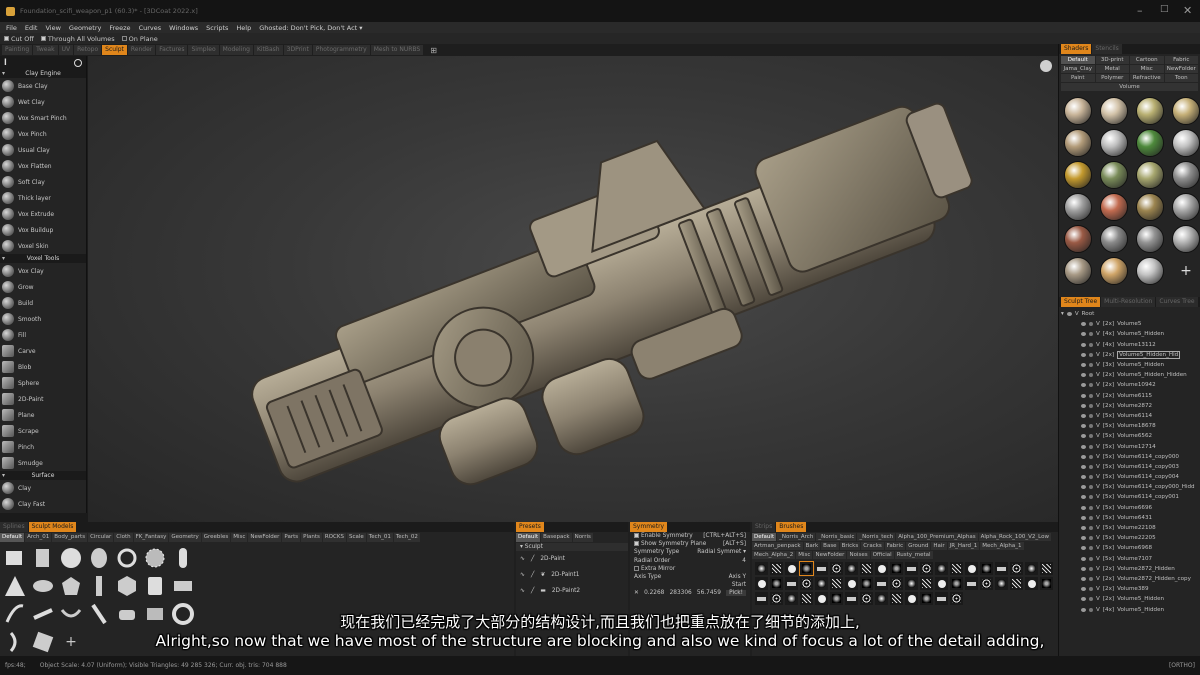  I want to click on minimize-icon: –, so click(1140, 10).